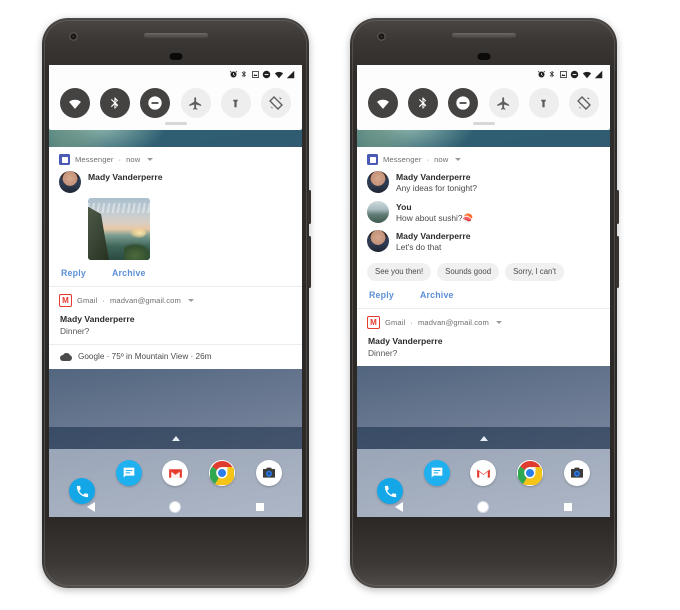 The width and height of the screenshot is (680, 610). What do you see at coordinates (73, 36) in the screenshot?
I see `front-camera-icon` at bounding box center [73, 36].